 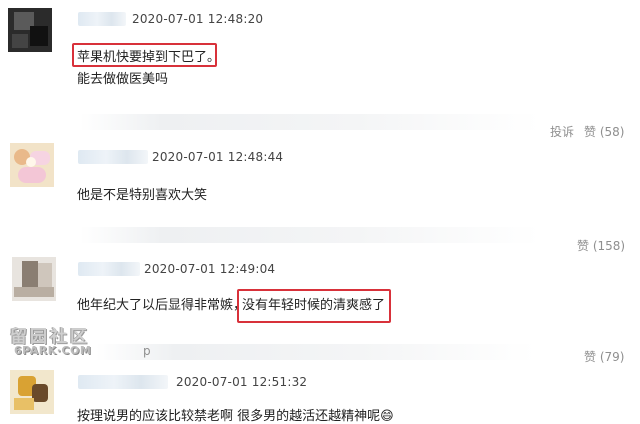 What do you see at coordinates (612, 357) in the screenshot?
I see `like-count: (79)` at bounding box center [612, 357].